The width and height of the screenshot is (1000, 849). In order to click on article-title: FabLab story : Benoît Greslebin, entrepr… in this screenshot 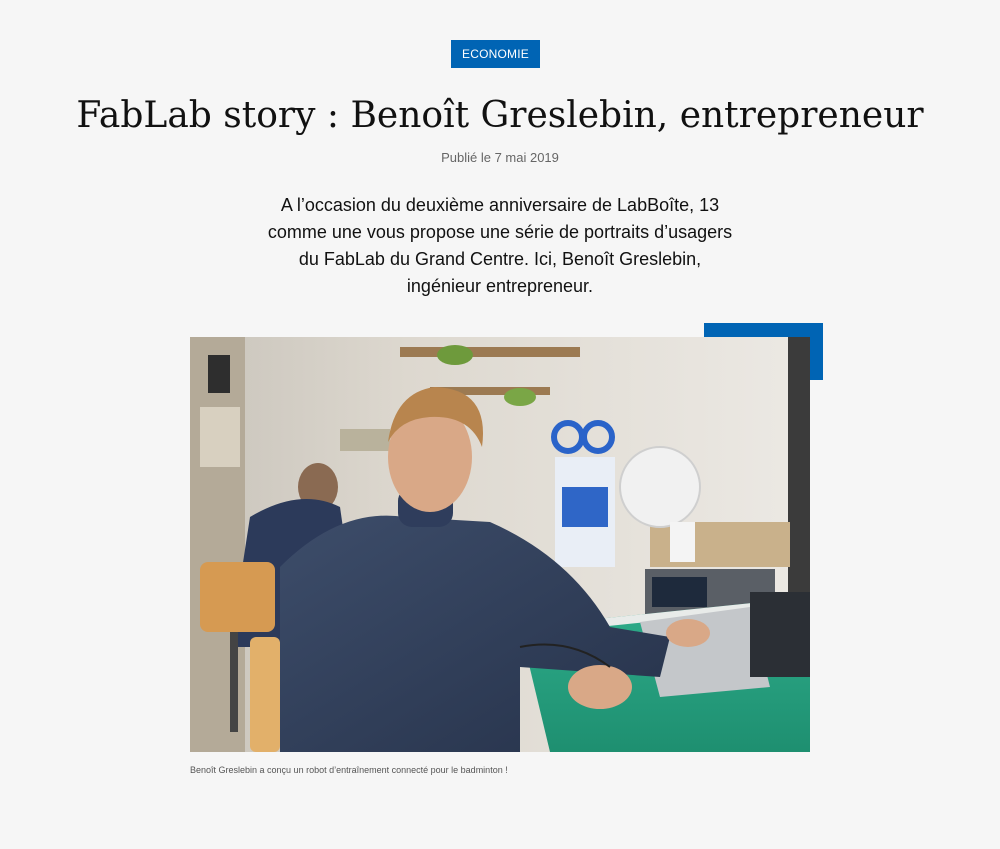, I will do `click(500, 115)`.